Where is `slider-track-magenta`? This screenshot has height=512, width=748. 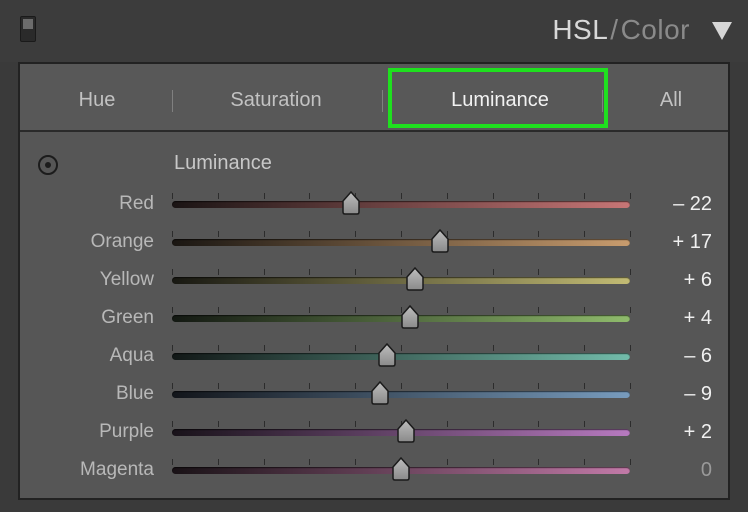
slider-track-magenta is located at coordinates (401, 469).